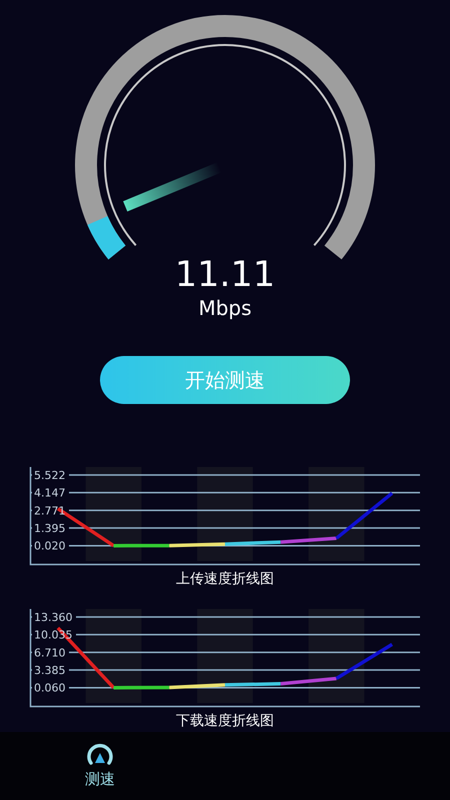 Image resolution: width=450 pixels, height=800 pixels. What do you see at coordinates (50, 493) in the screenshot?
I see `y-tick-label: 4.147` at bounding box center [50, 493].